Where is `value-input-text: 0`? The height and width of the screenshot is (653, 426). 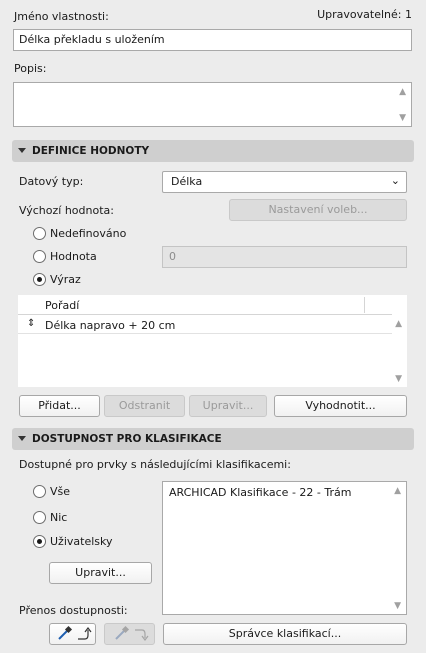
value-input-text: 0 is located at coordinates (172, 256).